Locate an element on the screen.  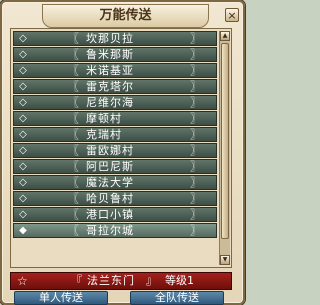
list-item-label: 坎那贝拉 is located at coordinates (110, 38).